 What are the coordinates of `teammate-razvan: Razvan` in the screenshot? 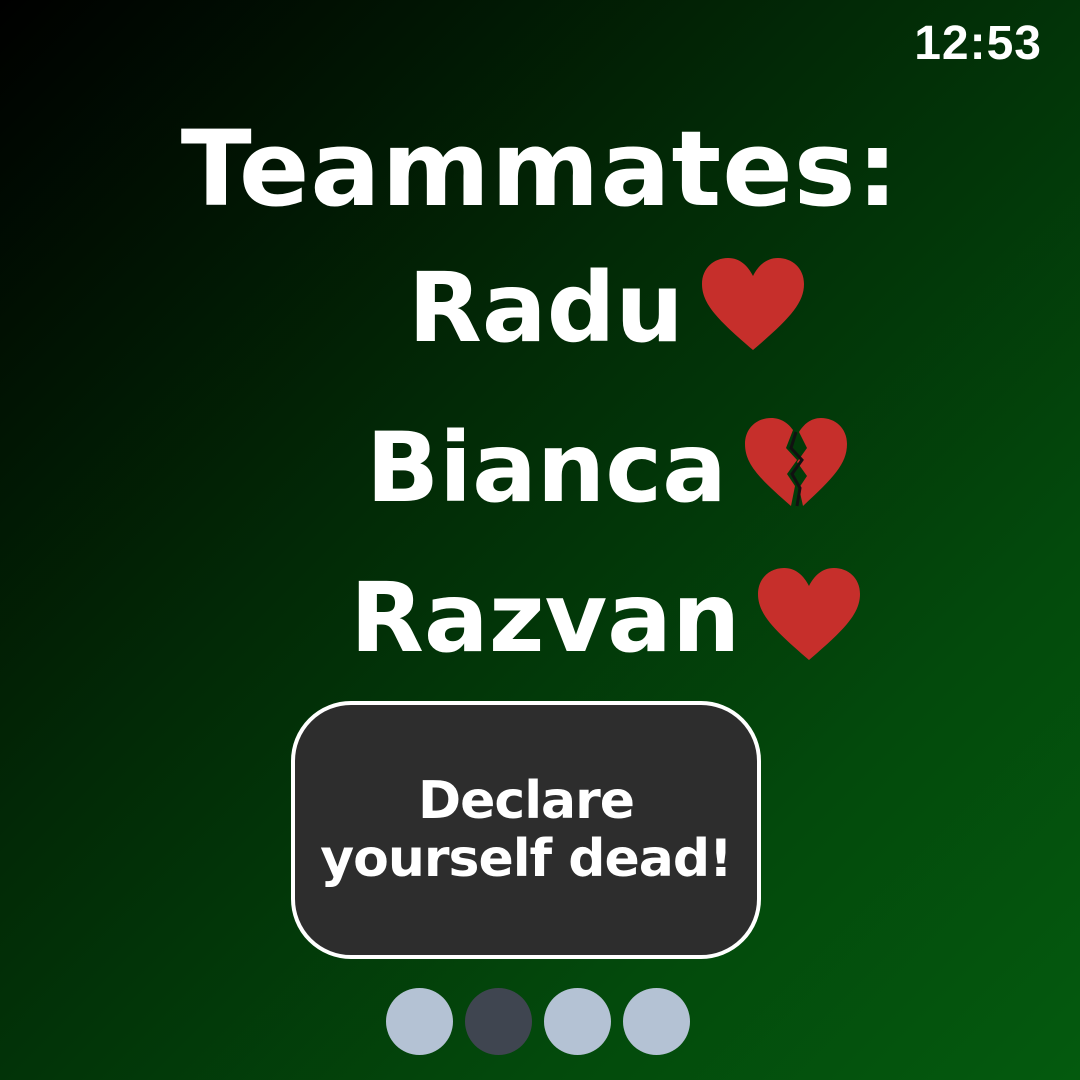 It's located at (607, 618).